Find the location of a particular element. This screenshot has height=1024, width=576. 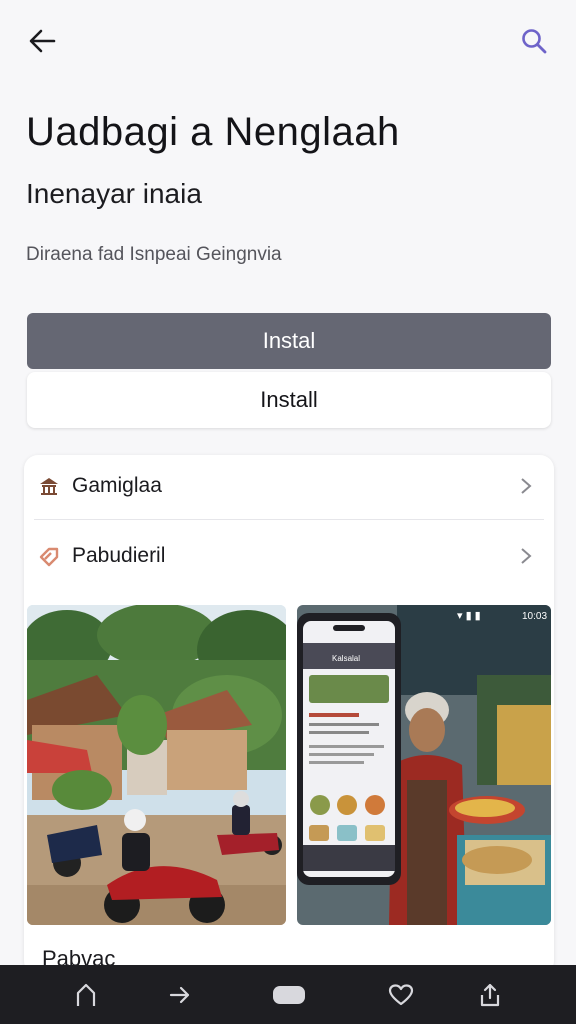

market-vendor-photo: ▾ ▮ ▮ 10:03 Kalsalal is located at coordinates (424, 765).